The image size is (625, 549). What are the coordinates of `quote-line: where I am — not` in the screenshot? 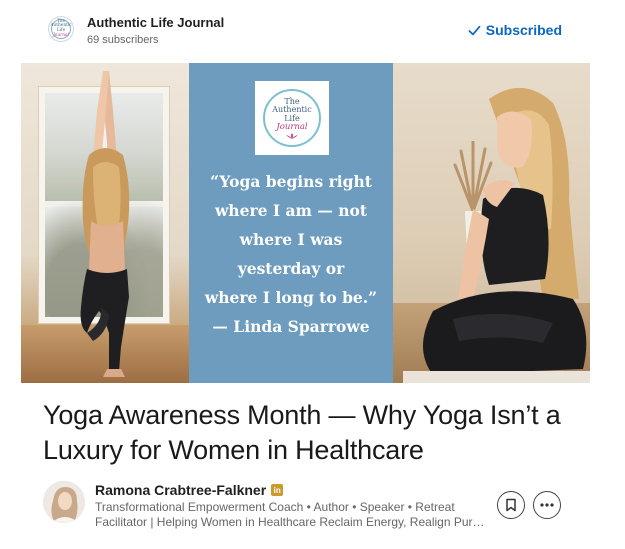 It's located at (291, 210).